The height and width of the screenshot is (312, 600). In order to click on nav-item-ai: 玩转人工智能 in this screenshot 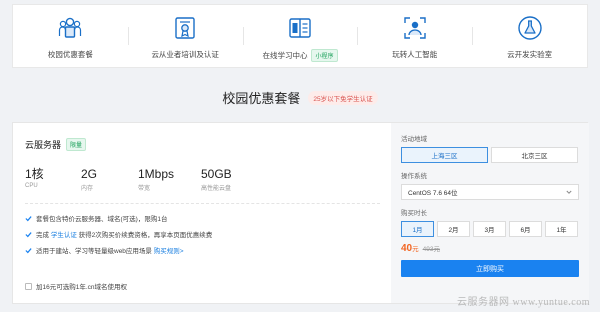, I will do `click(414, 36)`.